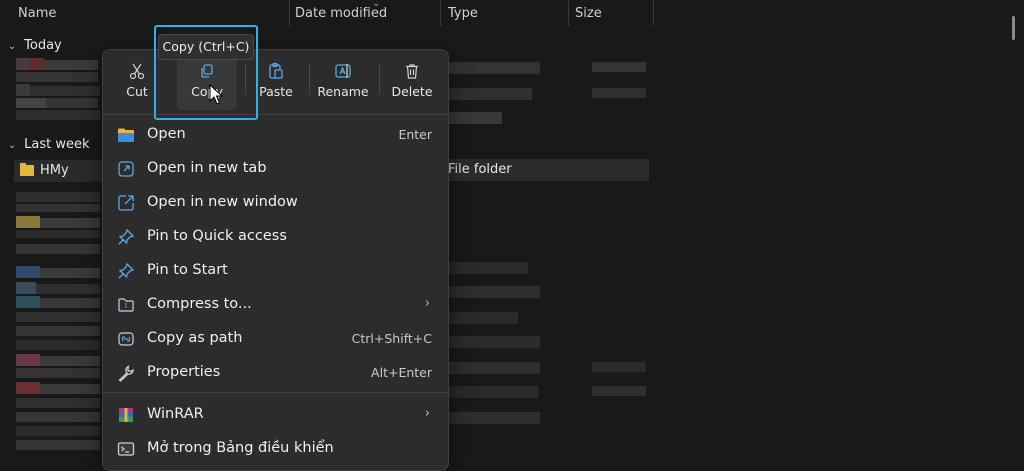 Image resolution: width=1024 pixels, height=471 pixels. I want to click on menu-item-open-new-tab: Open in new tab, so click(275, 169).